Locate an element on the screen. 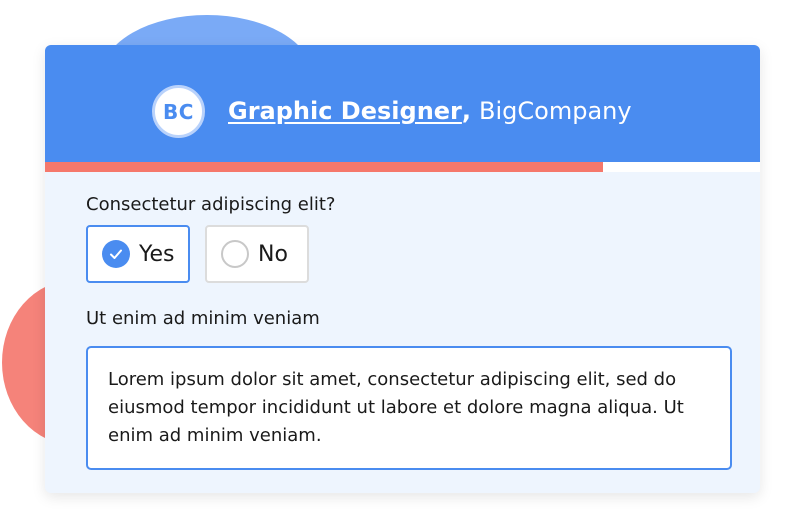 The image size is (800, 520). company-logo-badge: BC is located at coordinates (178, 111).